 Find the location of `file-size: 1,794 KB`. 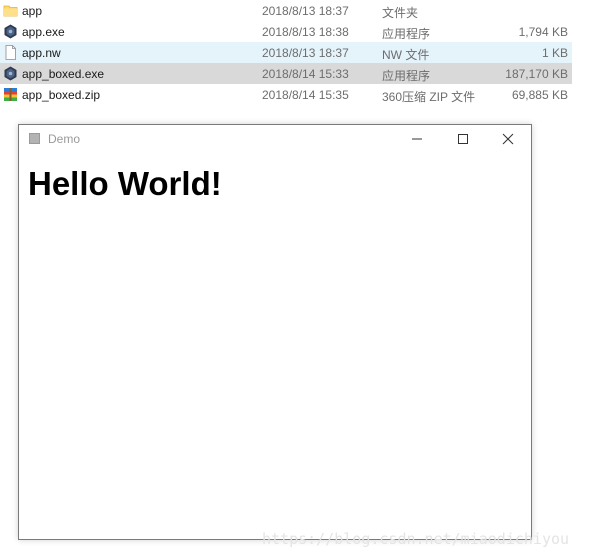

file-size: 1,794 KB is located at coordinates (543, 32).